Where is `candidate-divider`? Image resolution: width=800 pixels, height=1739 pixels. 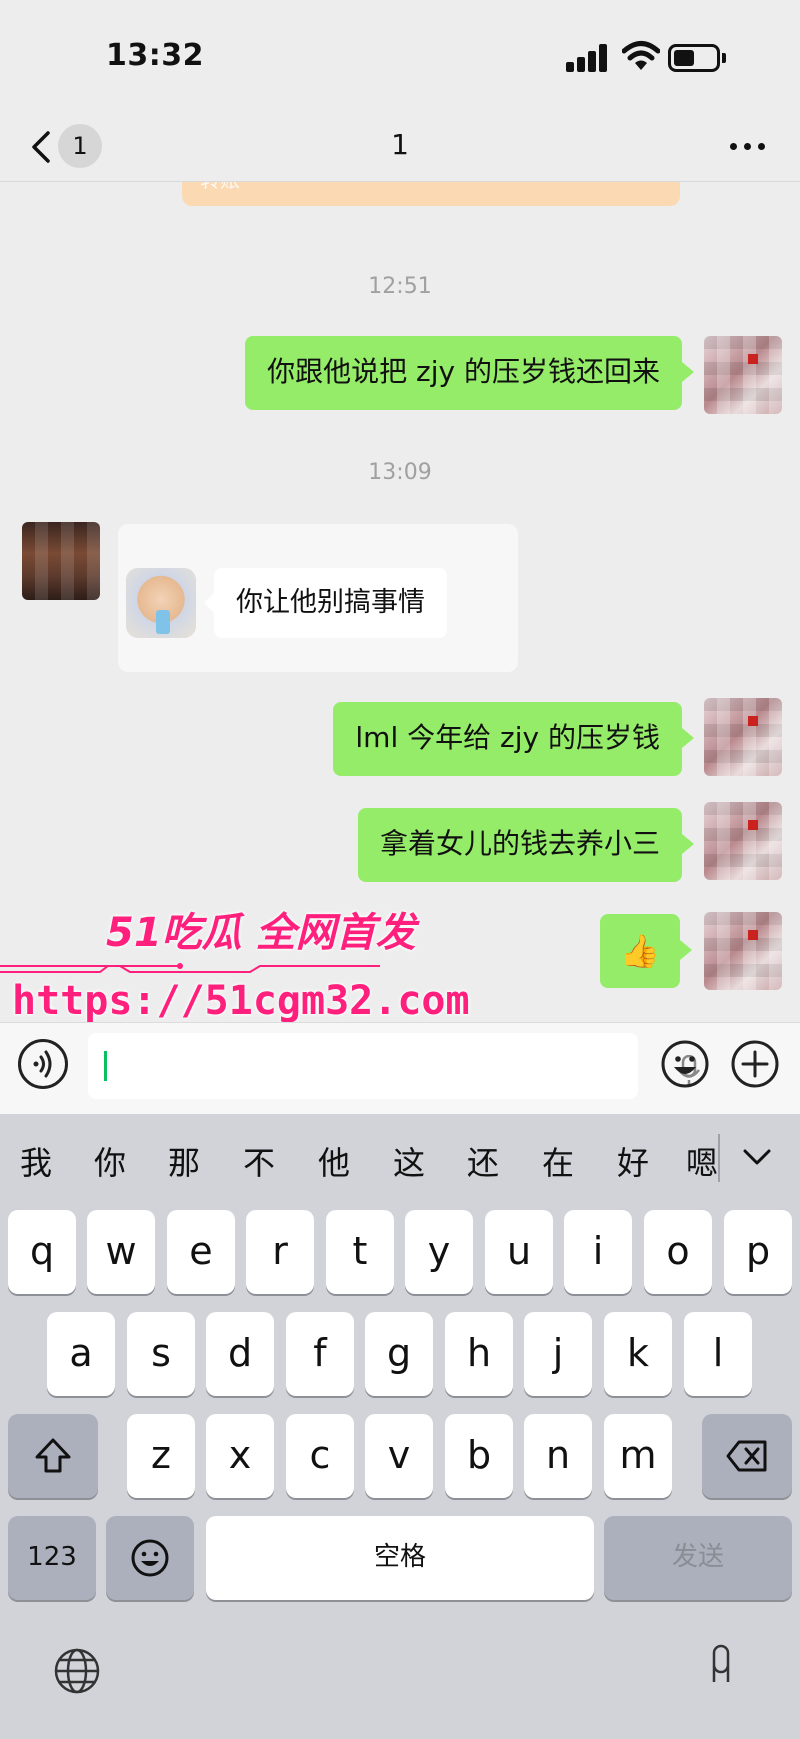
candidate-divider is located at coordinates (719, 1158).